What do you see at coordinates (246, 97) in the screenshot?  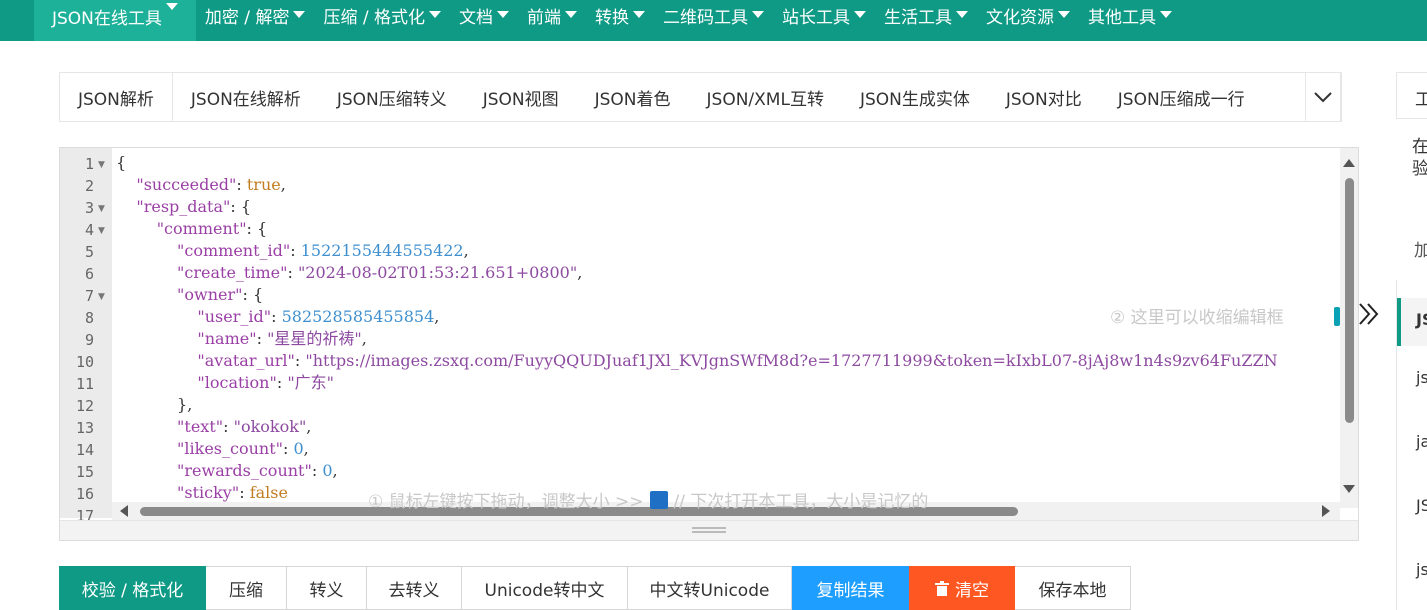 I see `tab: JSON在线解析` at bounding box center [246, 97].